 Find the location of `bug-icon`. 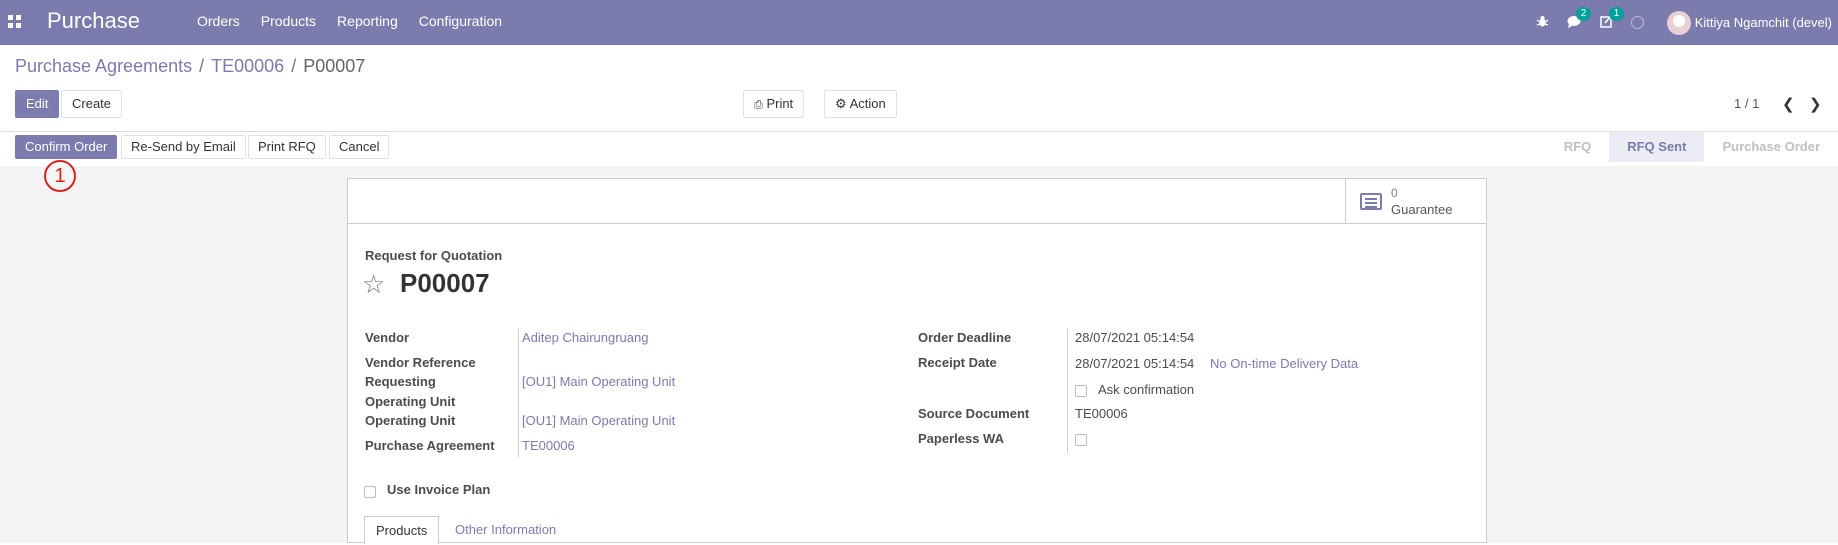

bug-icon is located at coordinates (1542, 23).